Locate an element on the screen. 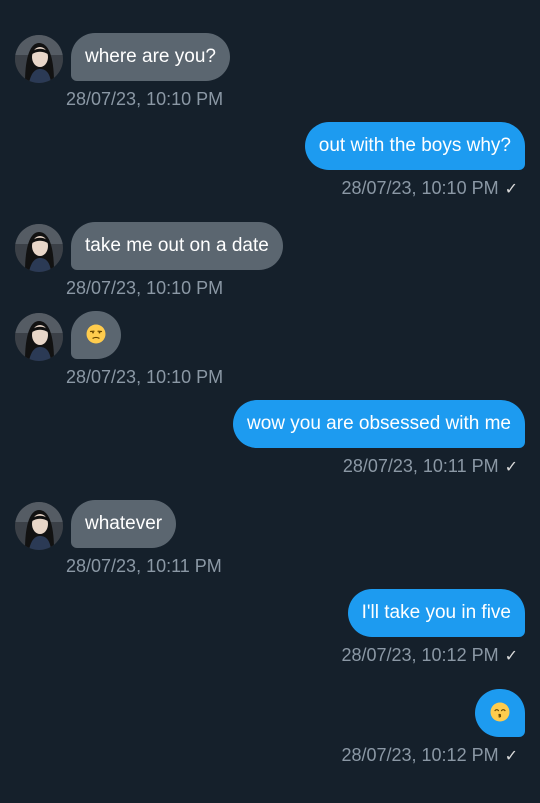  message-bubble-outgoing: wow you are obsessed with me is located at coordinates (378, 424).